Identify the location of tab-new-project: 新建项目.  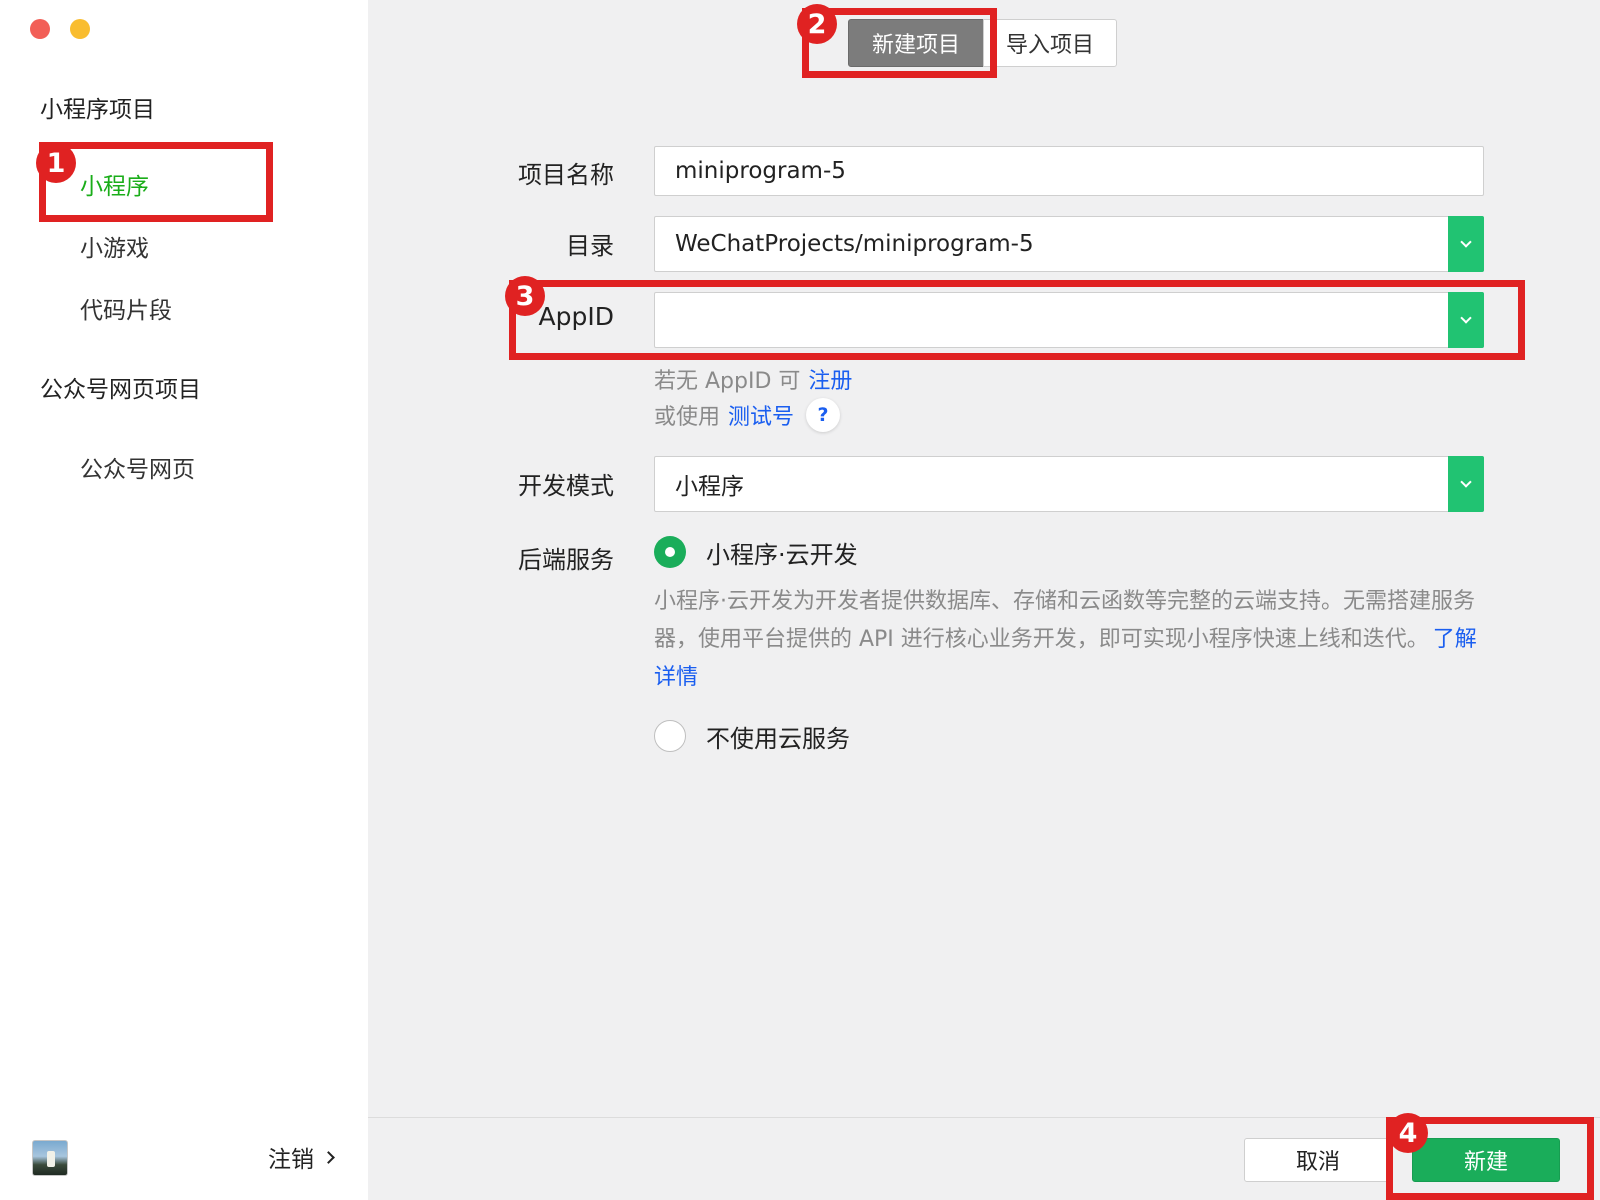
(916, 43).